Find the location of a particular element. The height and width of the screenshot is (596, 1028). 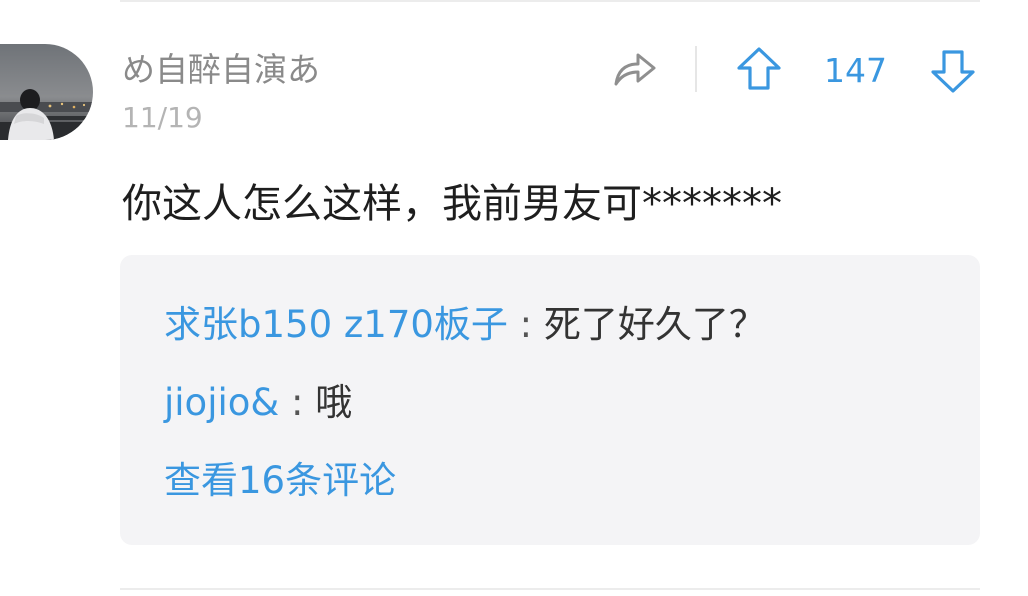

upvote-button is located at coordinates (759, 70).